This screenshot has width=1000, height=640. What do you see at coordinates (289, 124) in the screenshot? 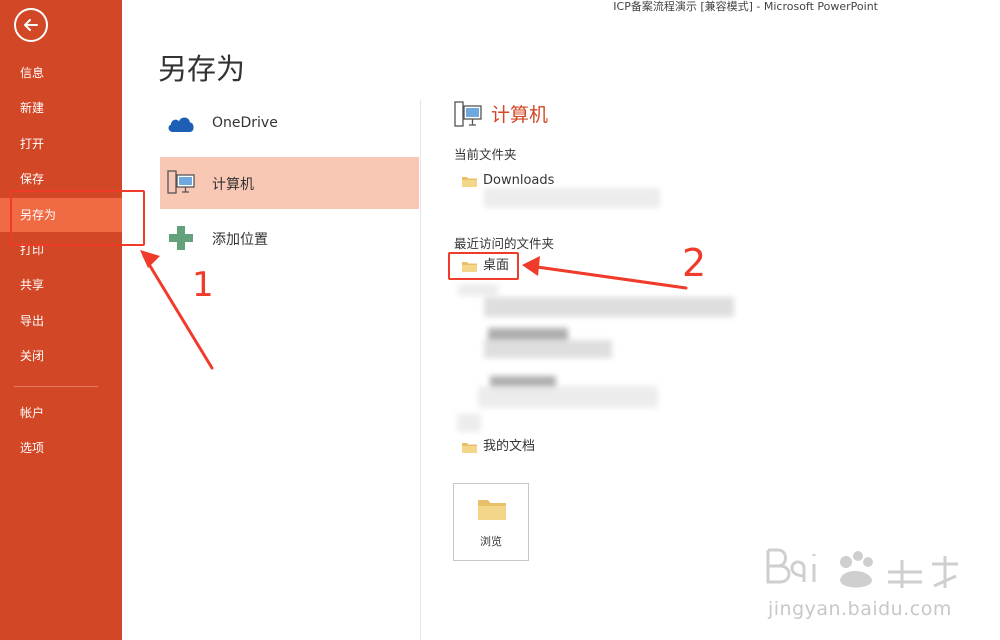
I see `location-onedrive: OneDrive` at bounding box center [289, 124].